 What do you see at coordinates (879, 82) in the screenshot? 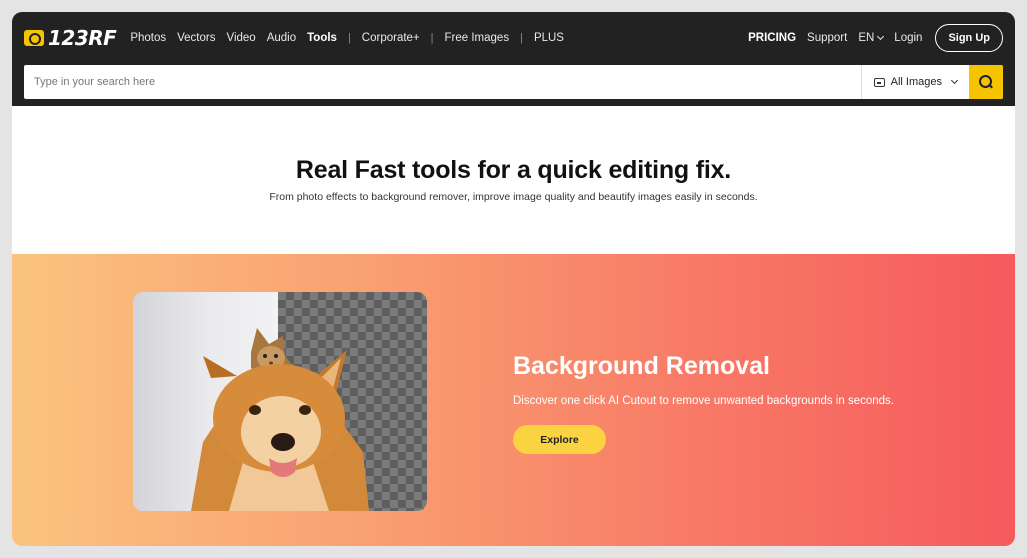
I see `image-icon` at bounding box center [879, 82].